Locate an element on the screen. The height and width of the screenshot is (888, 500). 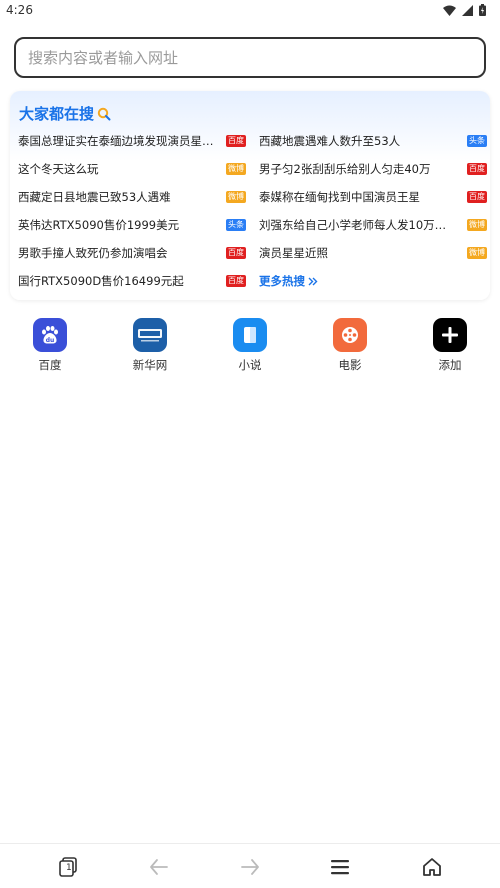
status-bar: 4:26 is located at coordinates (250, 11).